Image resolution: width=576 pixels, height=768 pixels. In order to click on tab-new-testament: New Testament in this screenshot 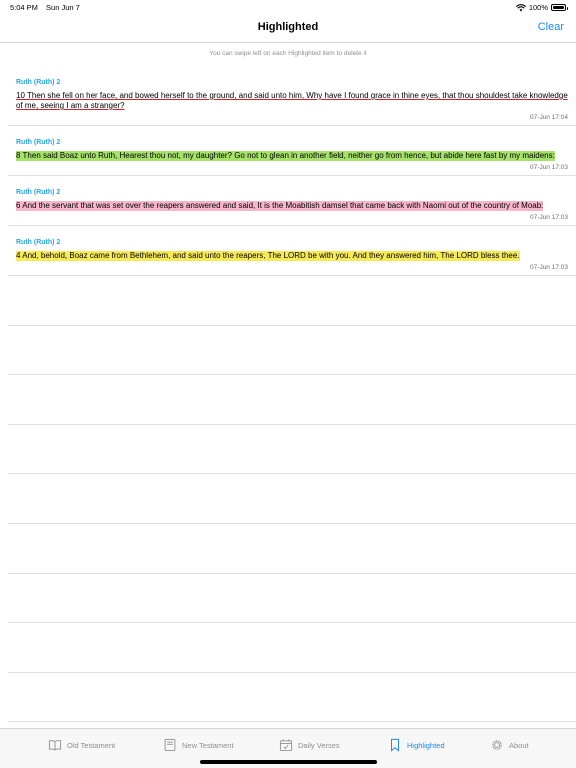, I will do `click(198, 745)`.